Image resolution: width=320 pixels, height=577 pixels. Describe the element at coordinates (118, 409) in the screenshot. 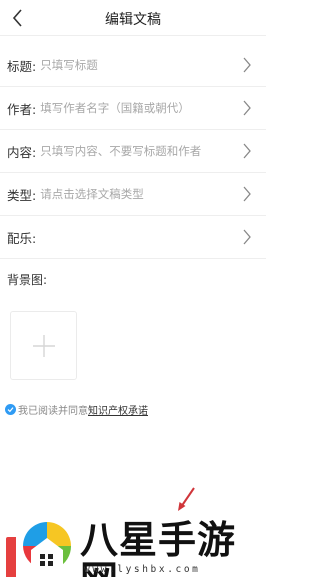

I see `ip-commitment-link: 知识产权承诺` at that location.